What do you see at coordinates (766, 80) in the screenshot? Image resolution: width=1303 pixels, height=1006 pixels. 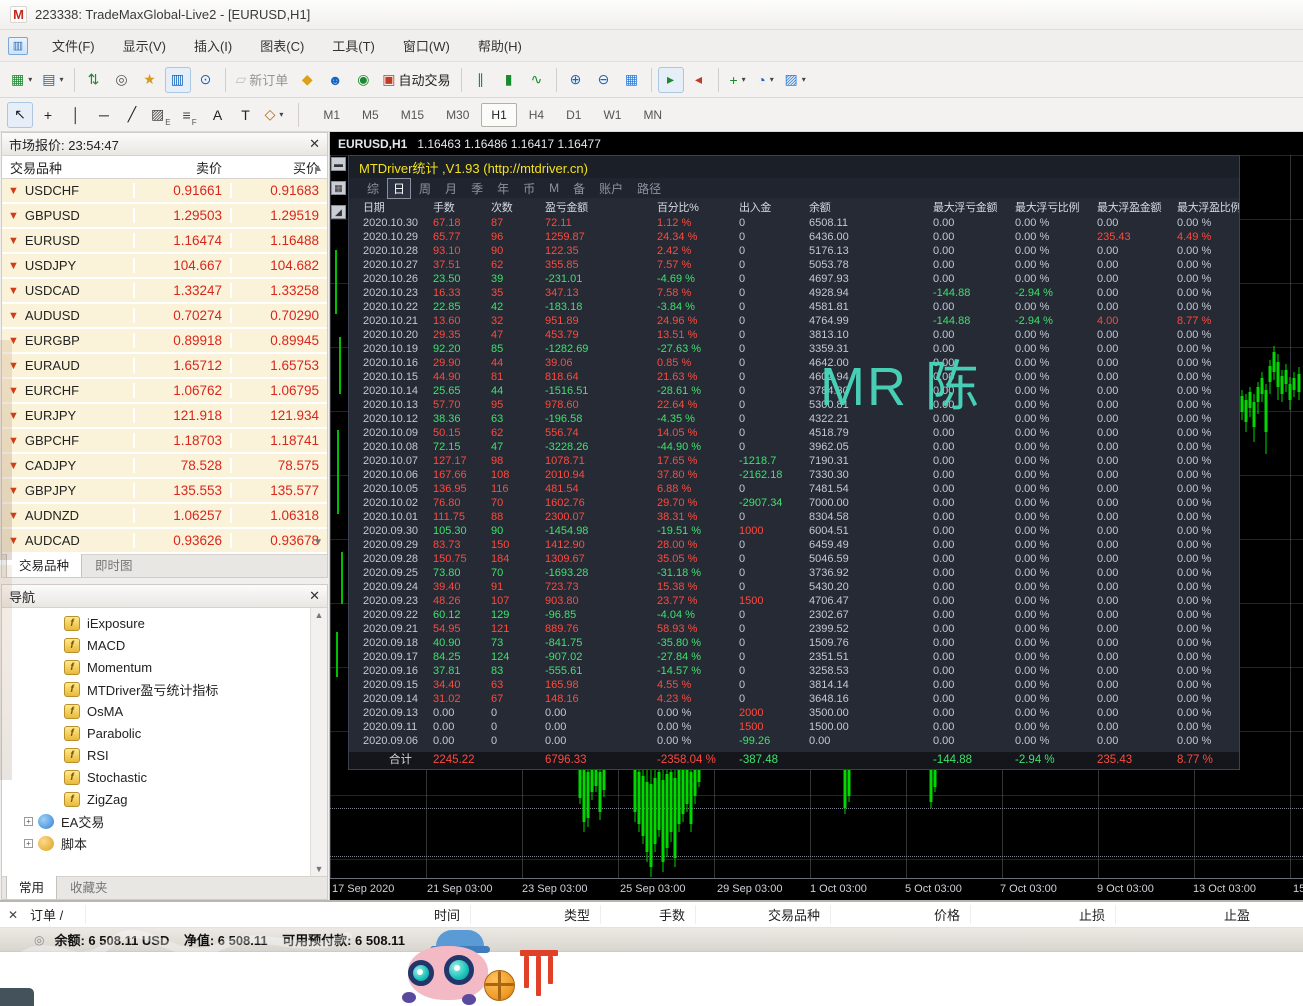 I see `periods-menu-button: ◔ ▾` at bounding box center [766, 80].